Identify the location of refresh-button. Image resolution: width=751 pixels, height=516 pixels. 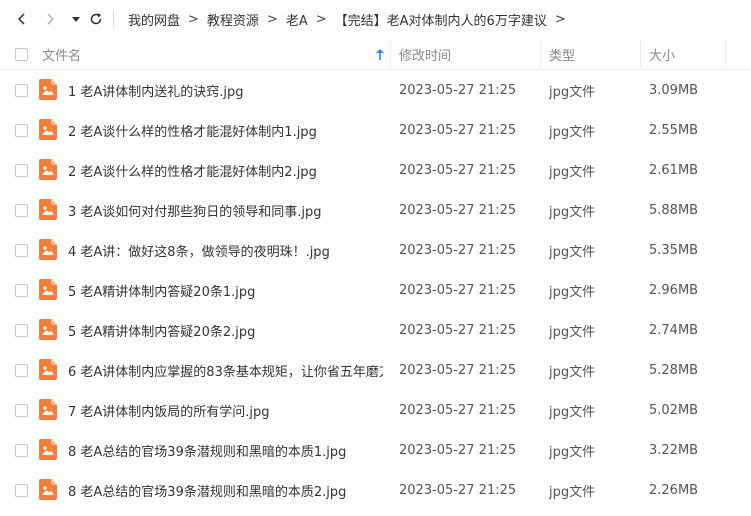
(96, 19).